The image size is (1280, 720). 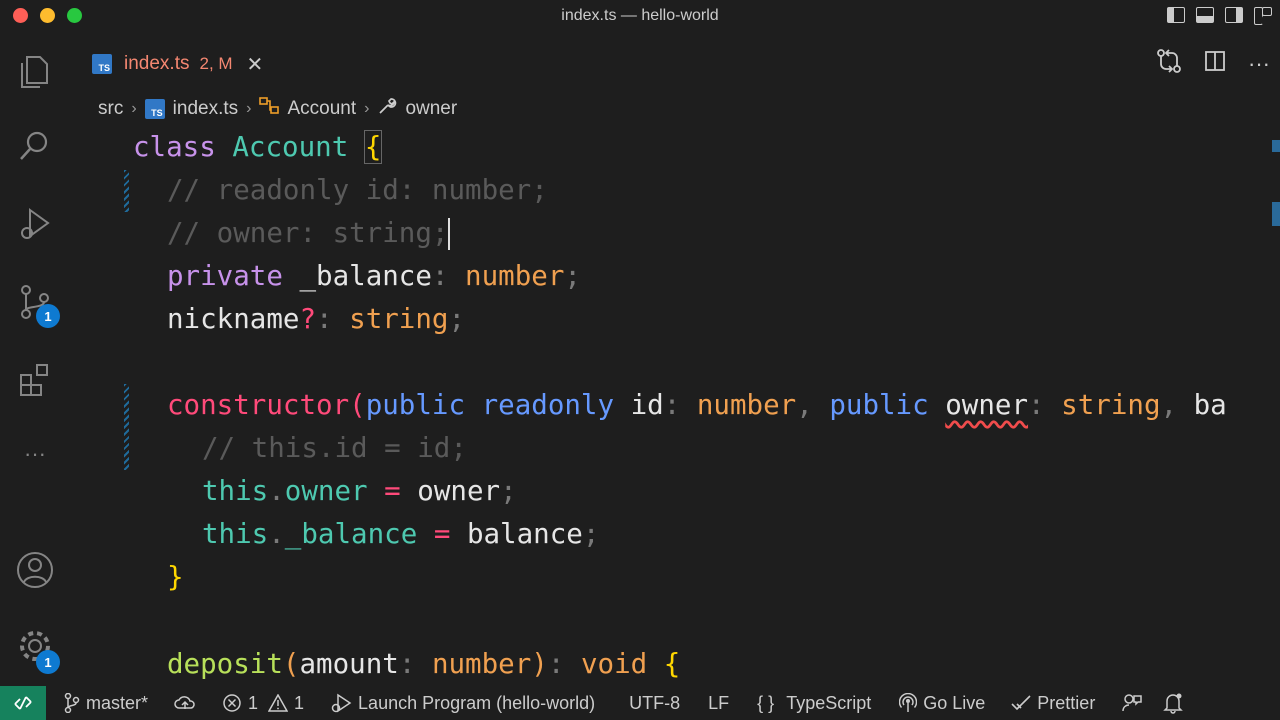 I want to click on more-actions-icon: ···, so click(x=1259, y=64).